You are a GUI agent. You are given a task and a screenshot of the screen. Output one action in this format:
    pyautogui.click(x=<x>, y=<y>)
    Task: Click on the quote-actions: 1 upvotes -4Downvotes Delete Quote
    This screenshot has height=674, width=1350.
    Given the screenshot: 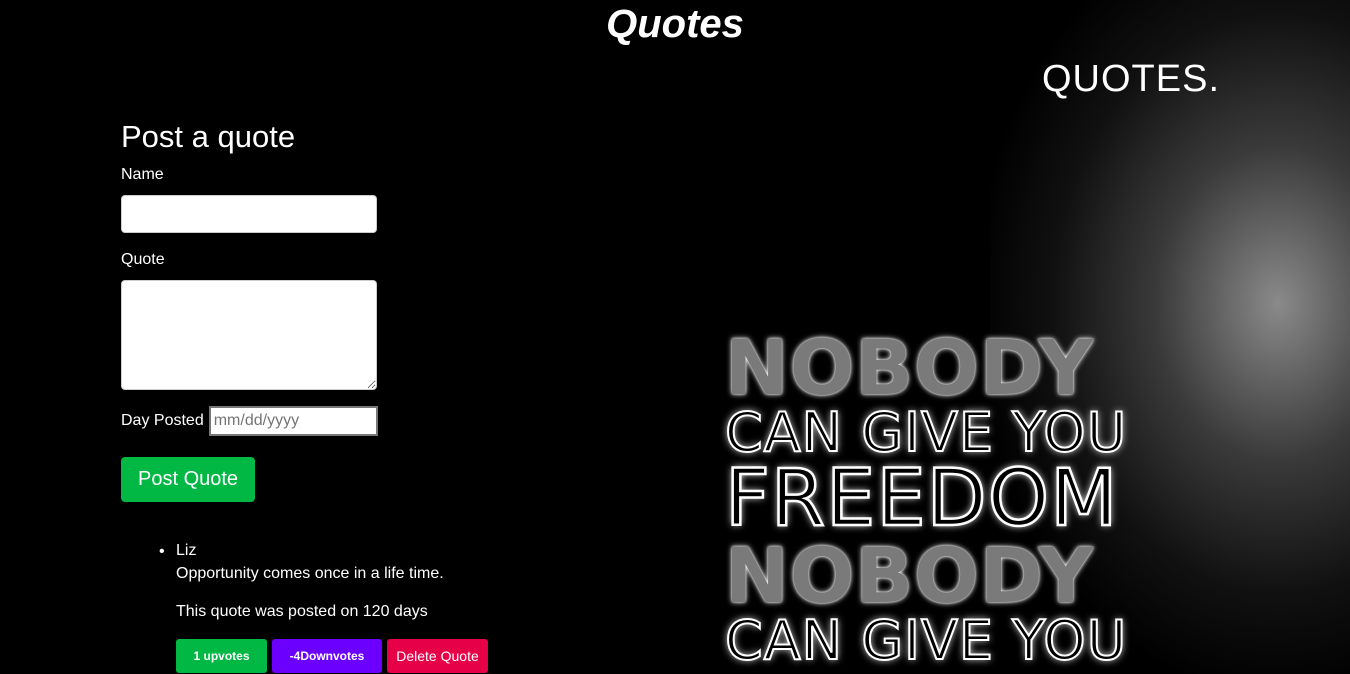 What is the action you would take?
    pyautogui.click(x=436, y=656)
    